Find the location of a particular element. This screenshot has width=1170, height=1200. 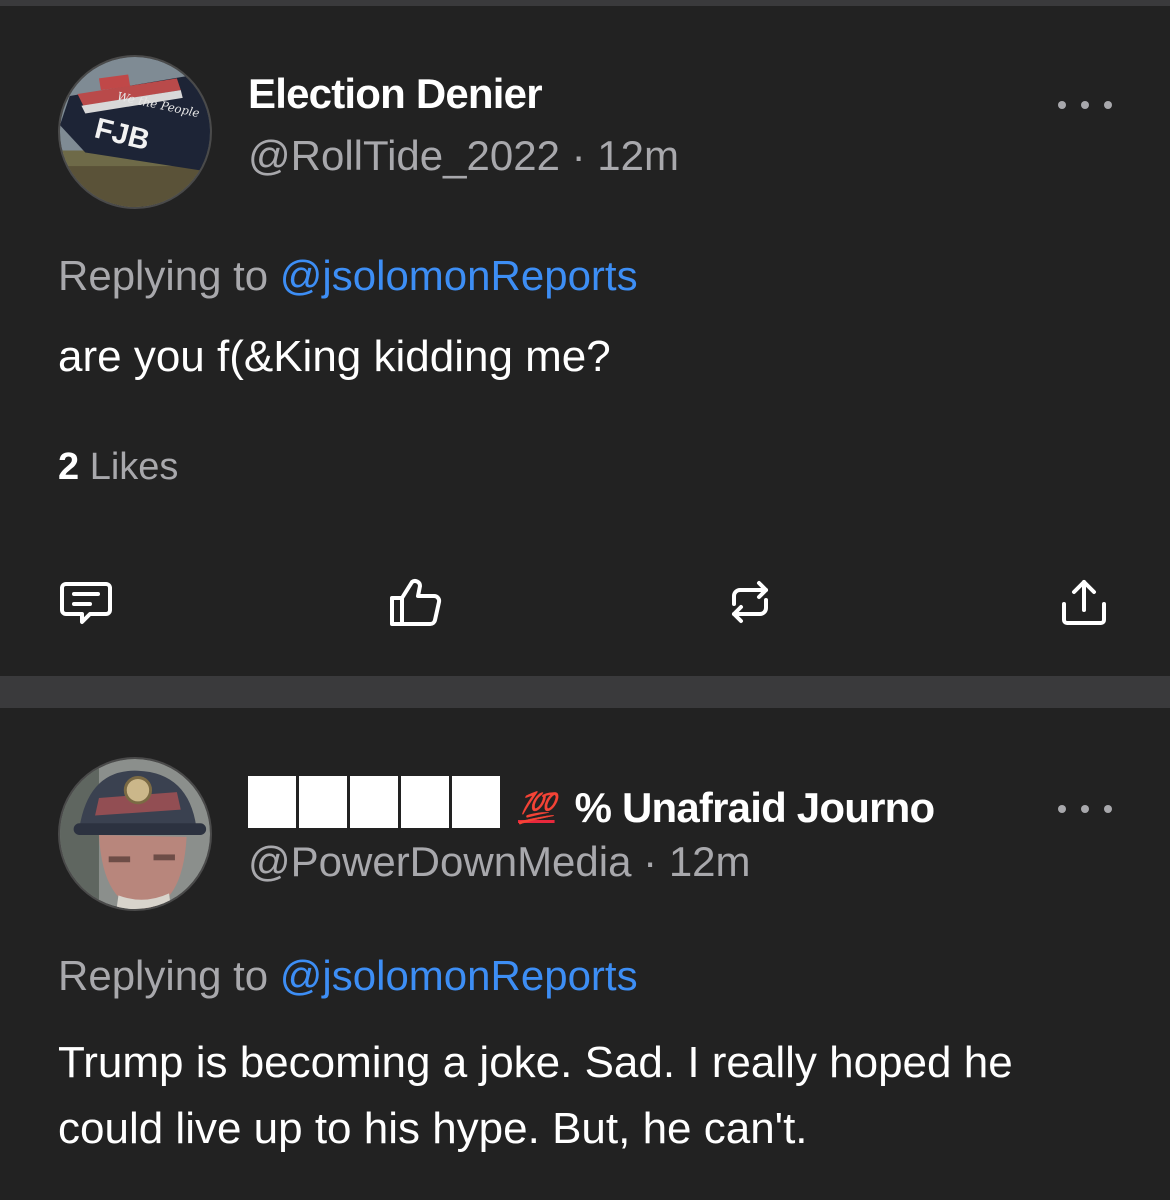

repost-button is located at coordinates (750, 602).